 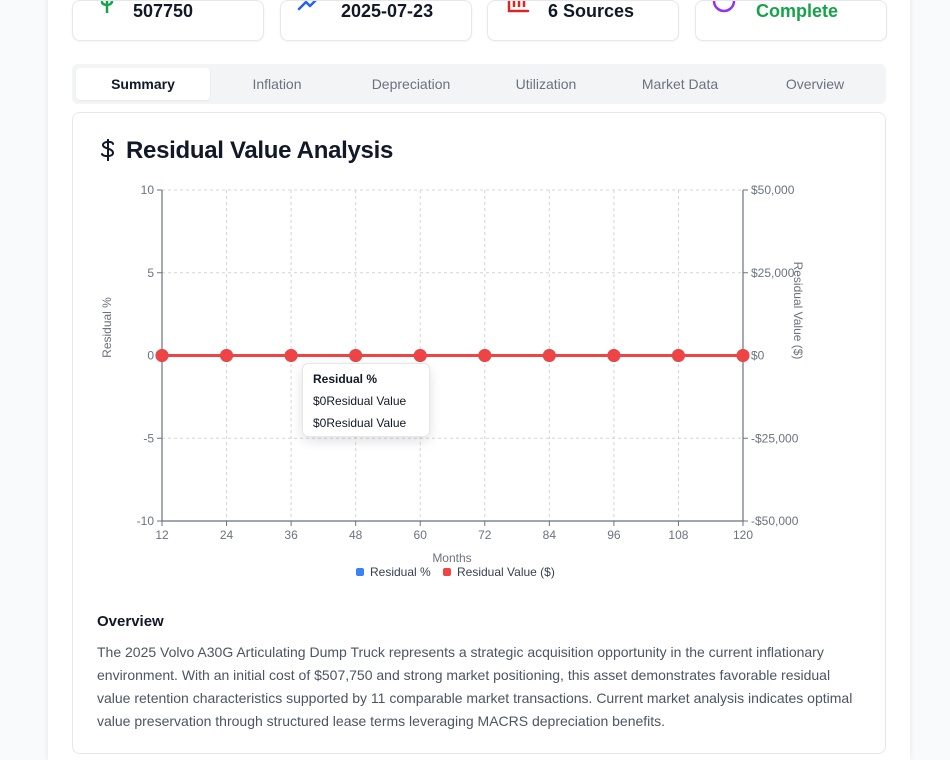 I want to click on tab-summary: Summary, so click(x=143, y=84).